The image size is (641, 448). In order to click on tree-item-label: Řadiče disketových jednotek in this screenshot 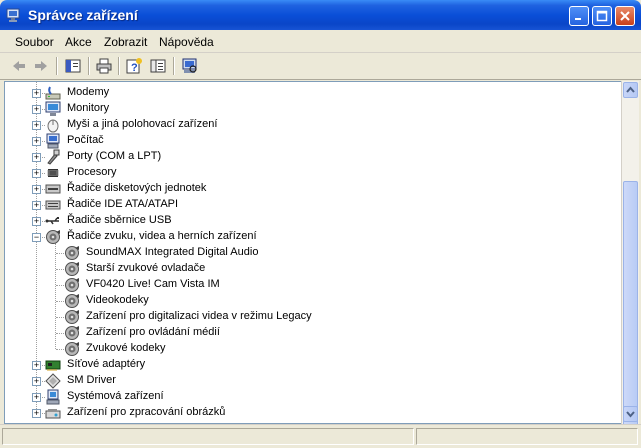, I will do `click(137, 188)`.